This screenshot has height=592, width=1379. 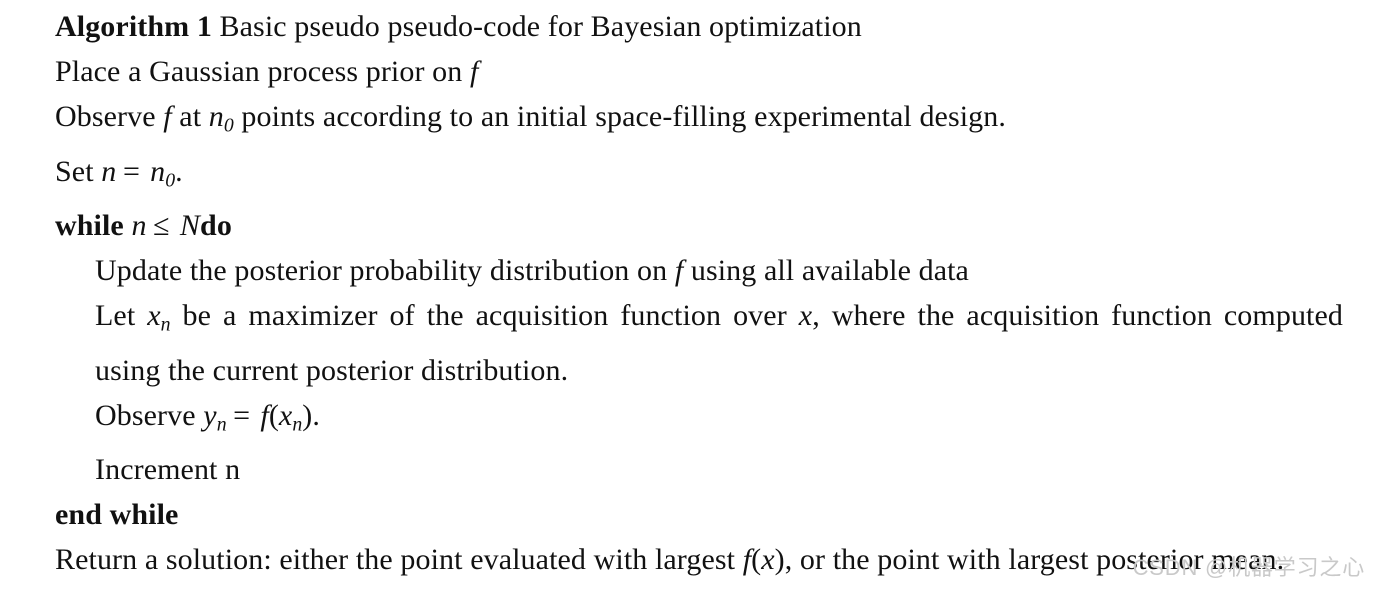 What do you see at coordinates (210, 415) in the screenshot?
I see `math-var-y: y` at bounding box center [210, 415].